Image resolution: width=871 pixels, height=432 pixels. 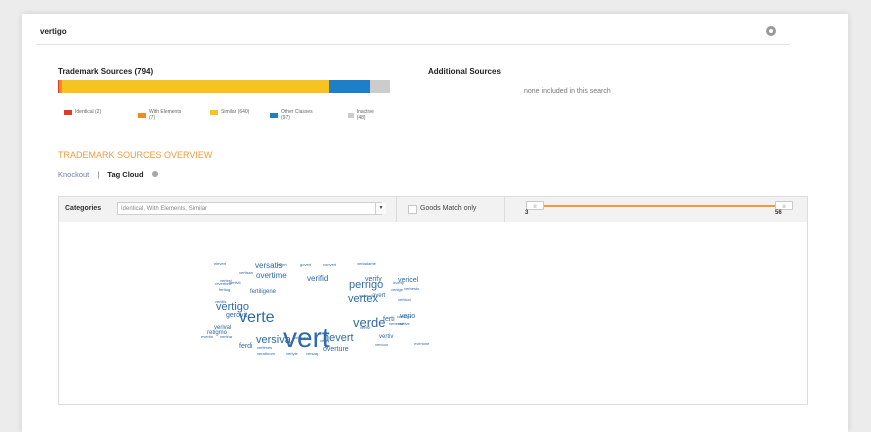 What do you see at coordinates (125, 174) in the screenshot?
I see `tab-tag-cloud: Tag Cloud` at bounding box center [125, 174].